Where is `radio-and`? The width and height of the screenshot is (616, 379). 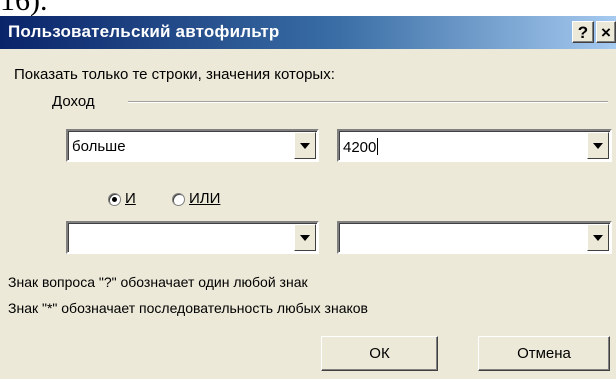
radio-and is located at coordinates (114, 199).